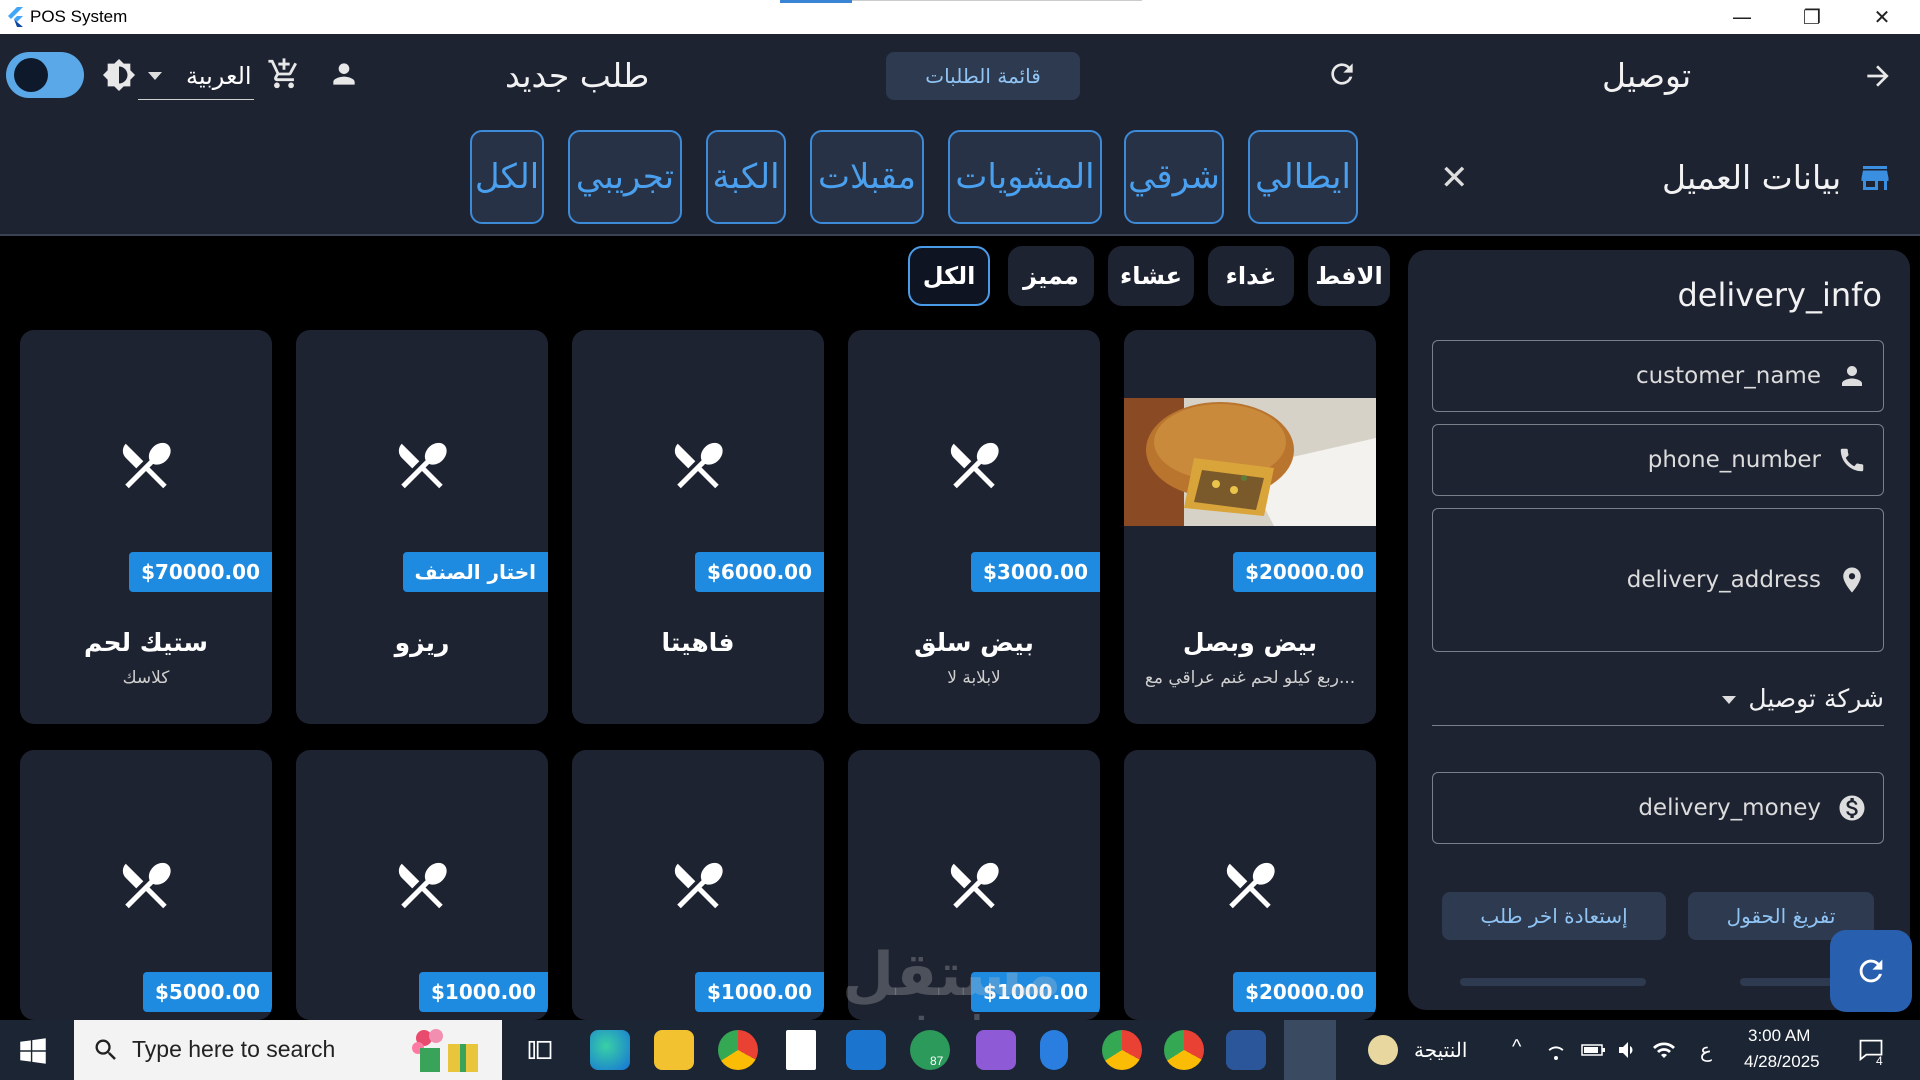 The height and width of the screenshot is (1080, 1920). I want to click on category-all: الكل, so click(507, 177).